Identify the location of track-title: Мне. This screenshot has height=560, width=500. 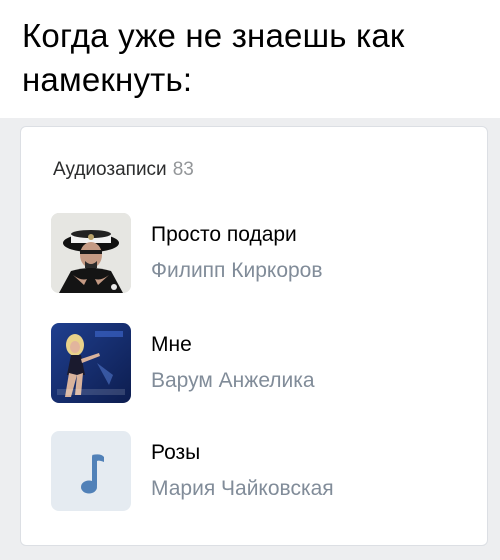
(171, 345).